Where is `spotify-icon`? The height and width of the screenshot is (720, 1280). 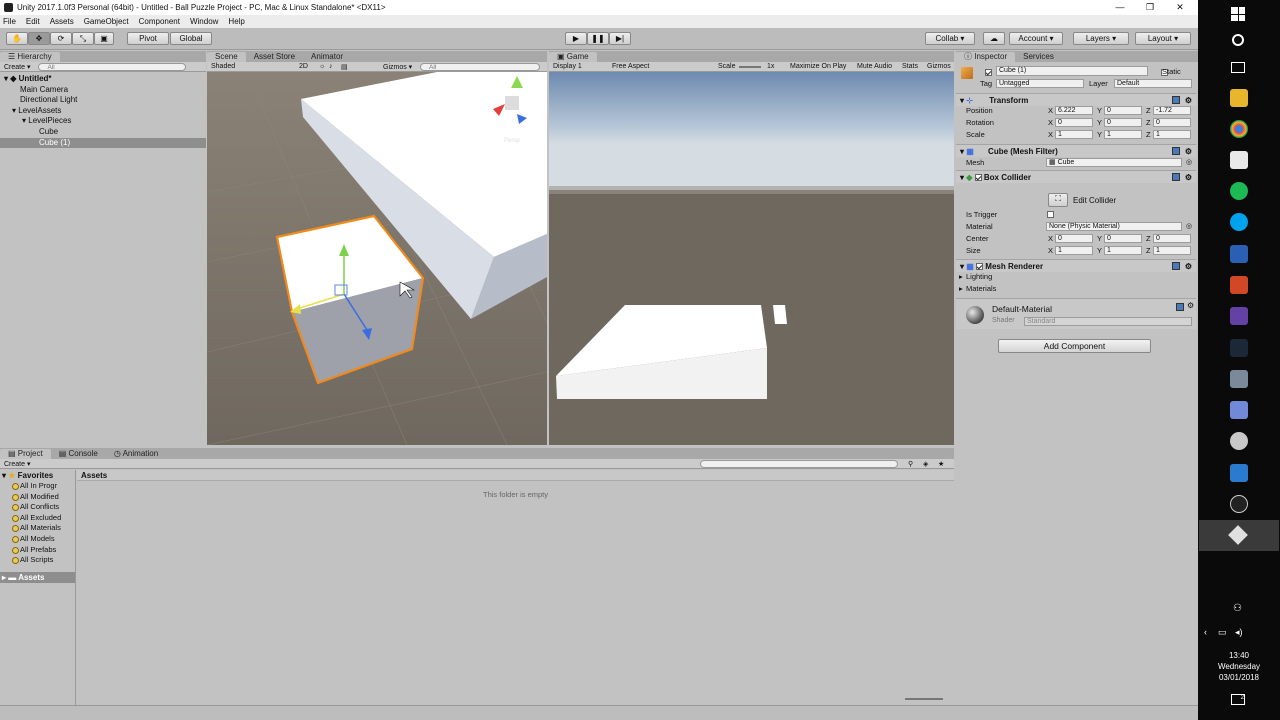
spotify-icon is located at coordinates (1239, 191).